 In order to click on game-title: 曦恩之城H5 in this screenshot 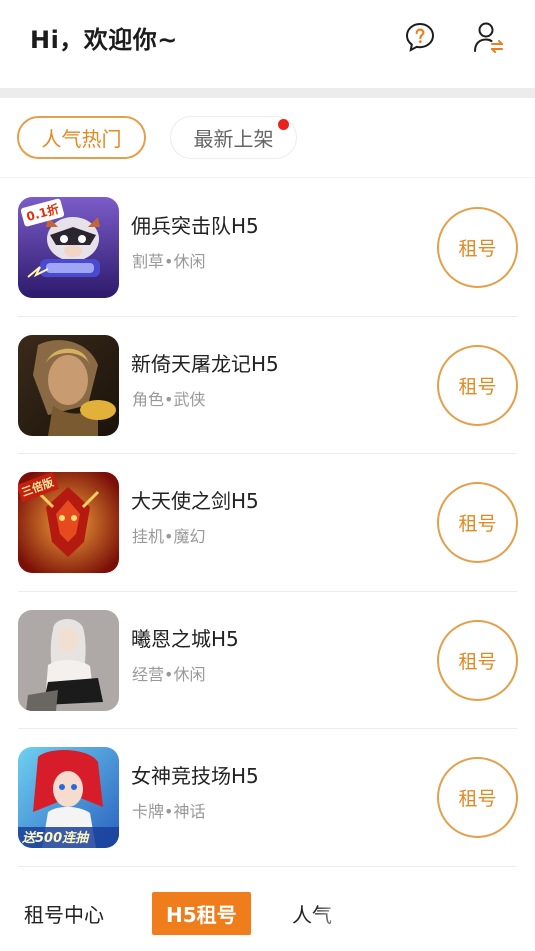, I will do `click(185, 637)`.